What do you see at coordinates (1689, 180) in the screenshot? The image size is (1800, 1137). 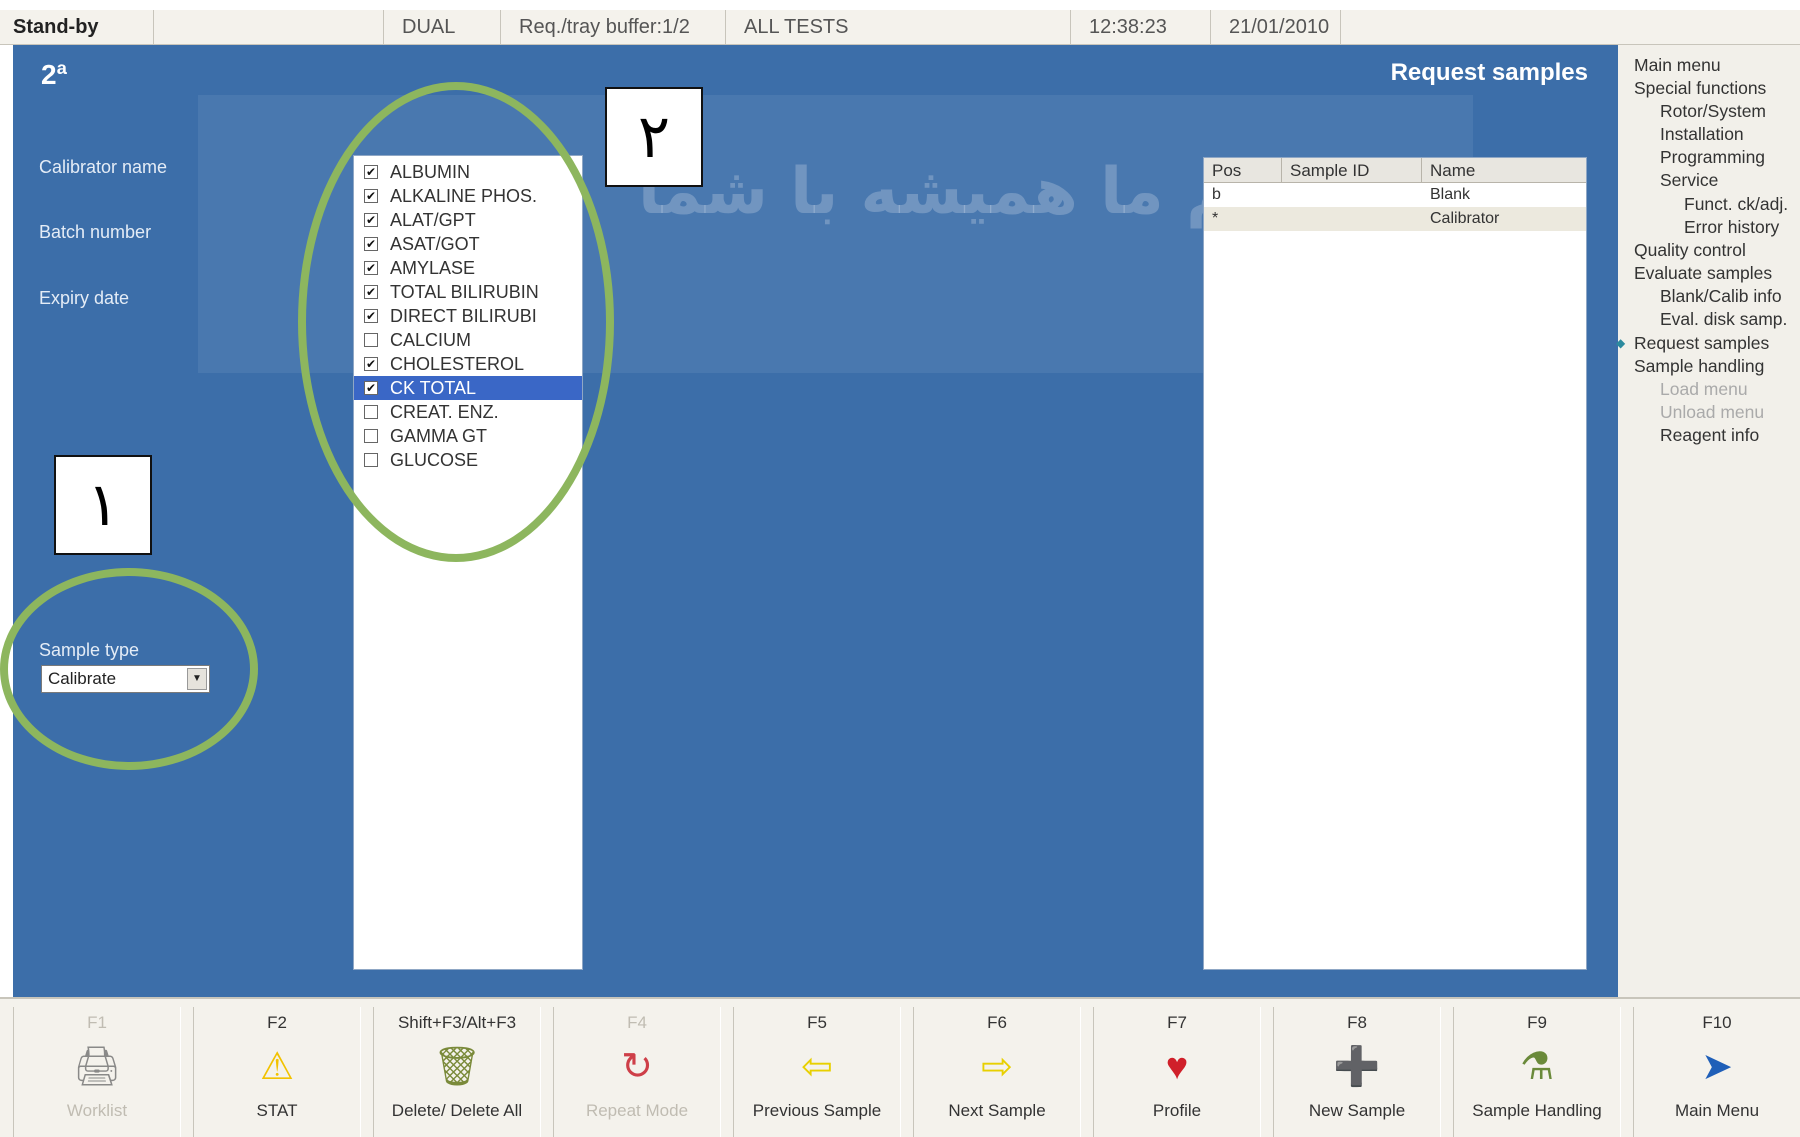 I see `menu-item: Service` at bounding box center [1689, 180].